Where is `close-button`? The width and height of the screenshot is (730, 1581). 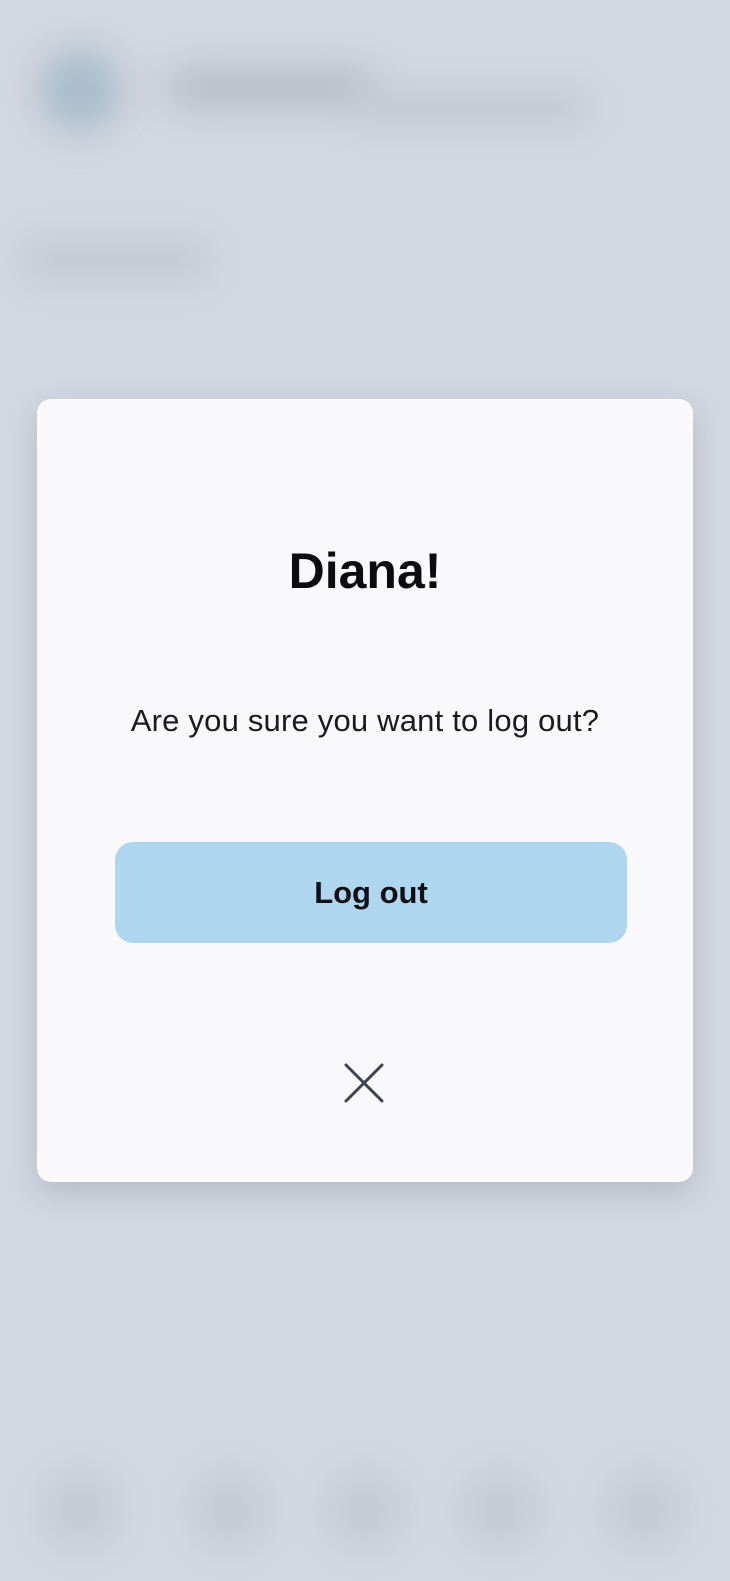
close-button is located at coordinates (364, 1083).